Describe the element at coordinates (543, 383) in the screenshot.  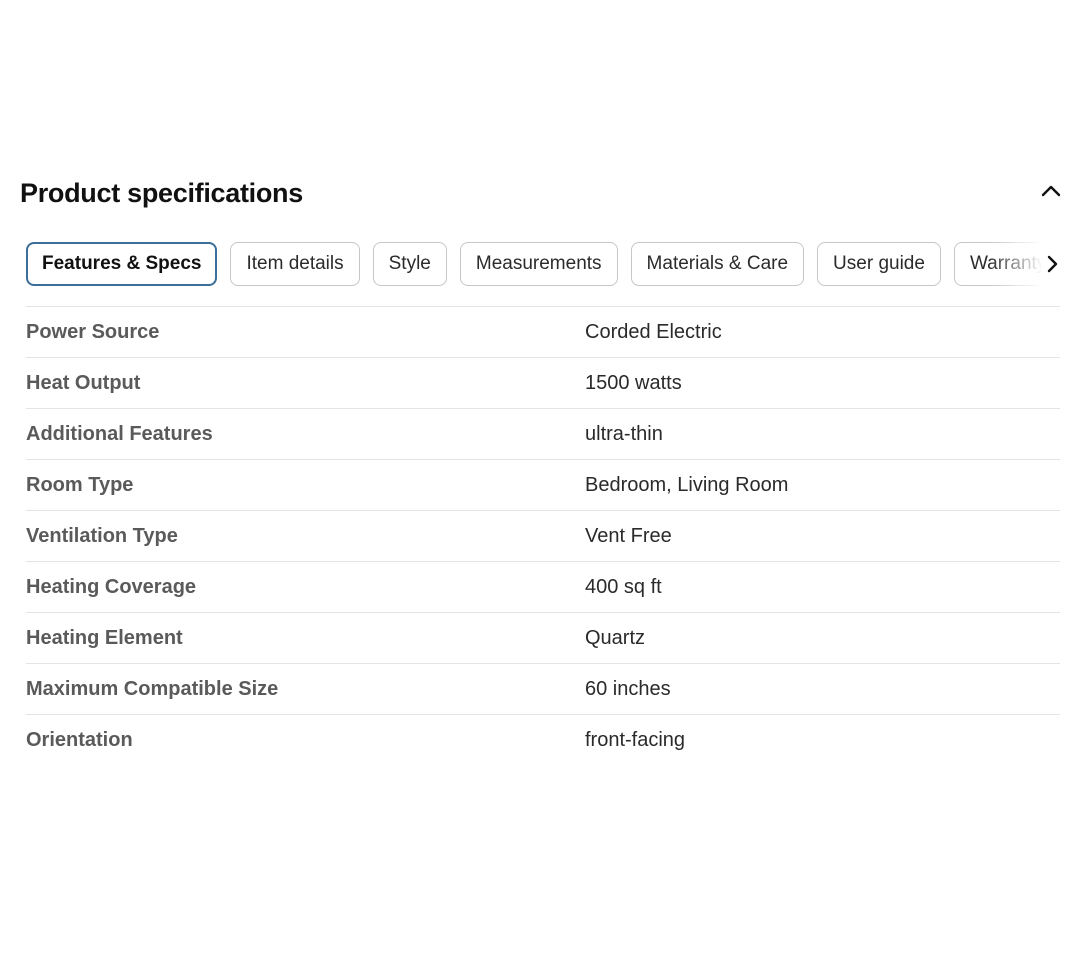
I see `spec-row: Heat Output 1500 watts` at that location.